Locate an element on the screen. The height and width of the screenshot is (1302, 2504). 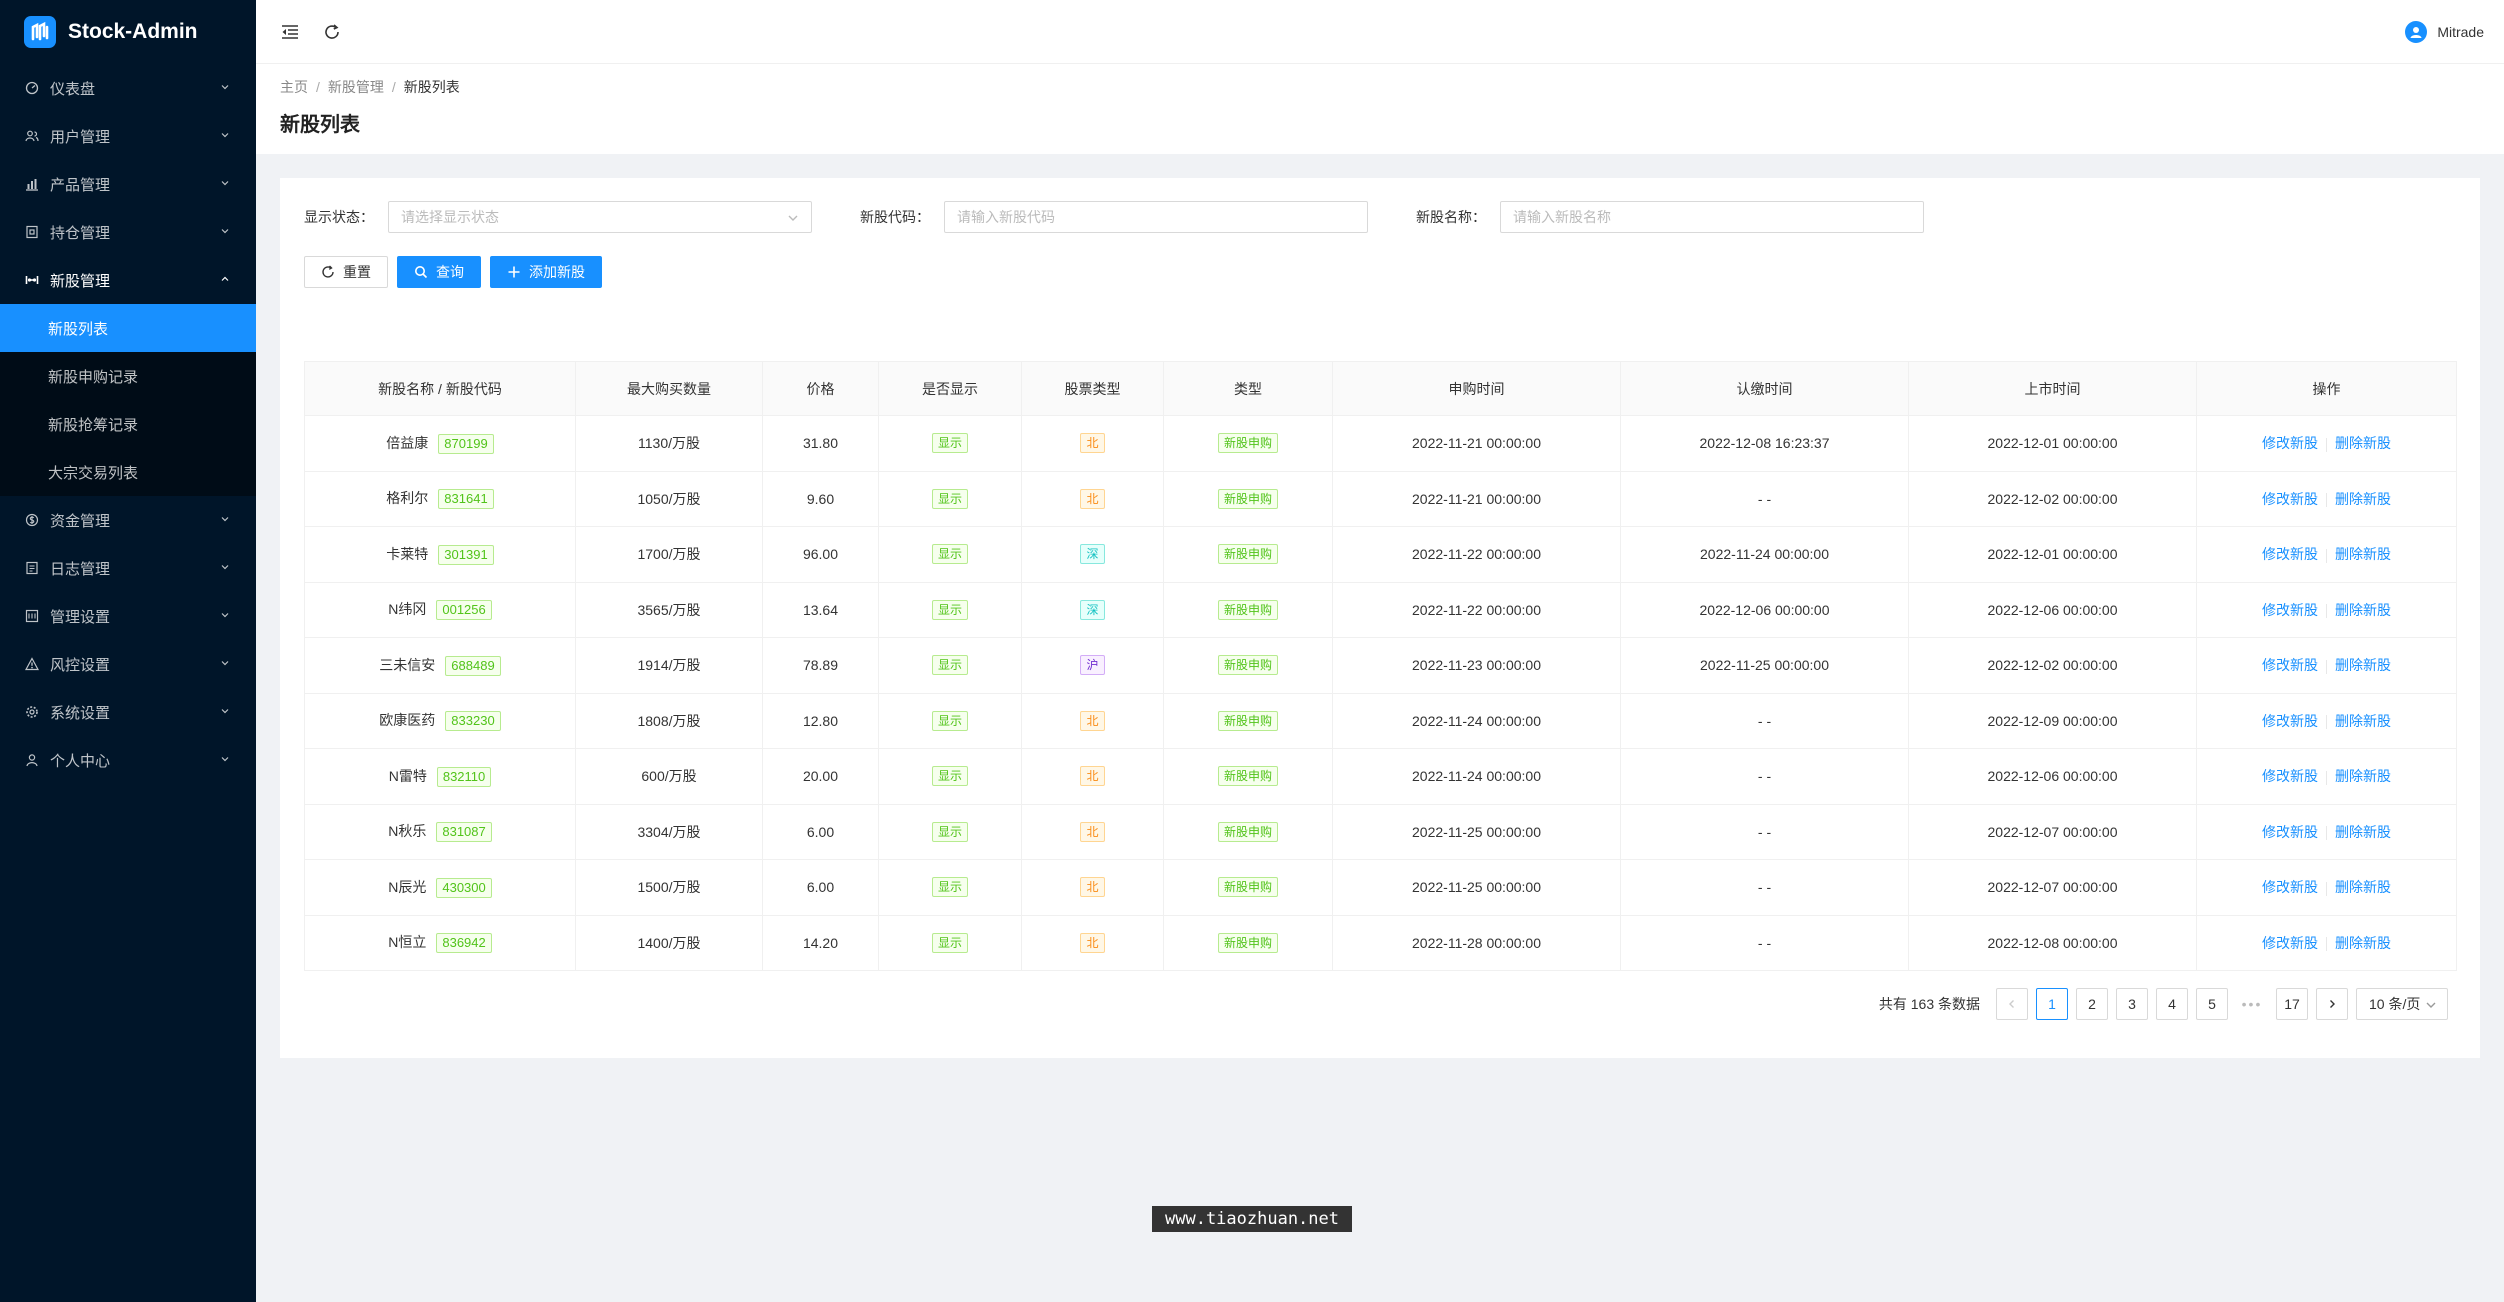
cell-max-quantity: 1808/万股 is located at coordinates (669, 720).